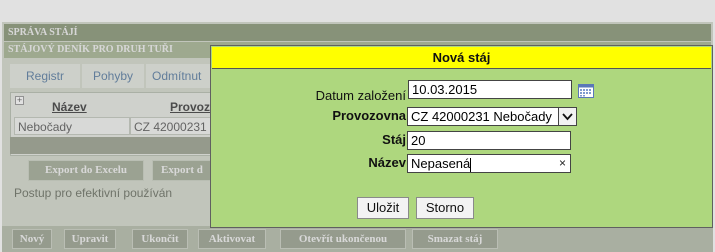 The image size is (715, 252). I want to click on staj-input: 20, so click(489, 140).